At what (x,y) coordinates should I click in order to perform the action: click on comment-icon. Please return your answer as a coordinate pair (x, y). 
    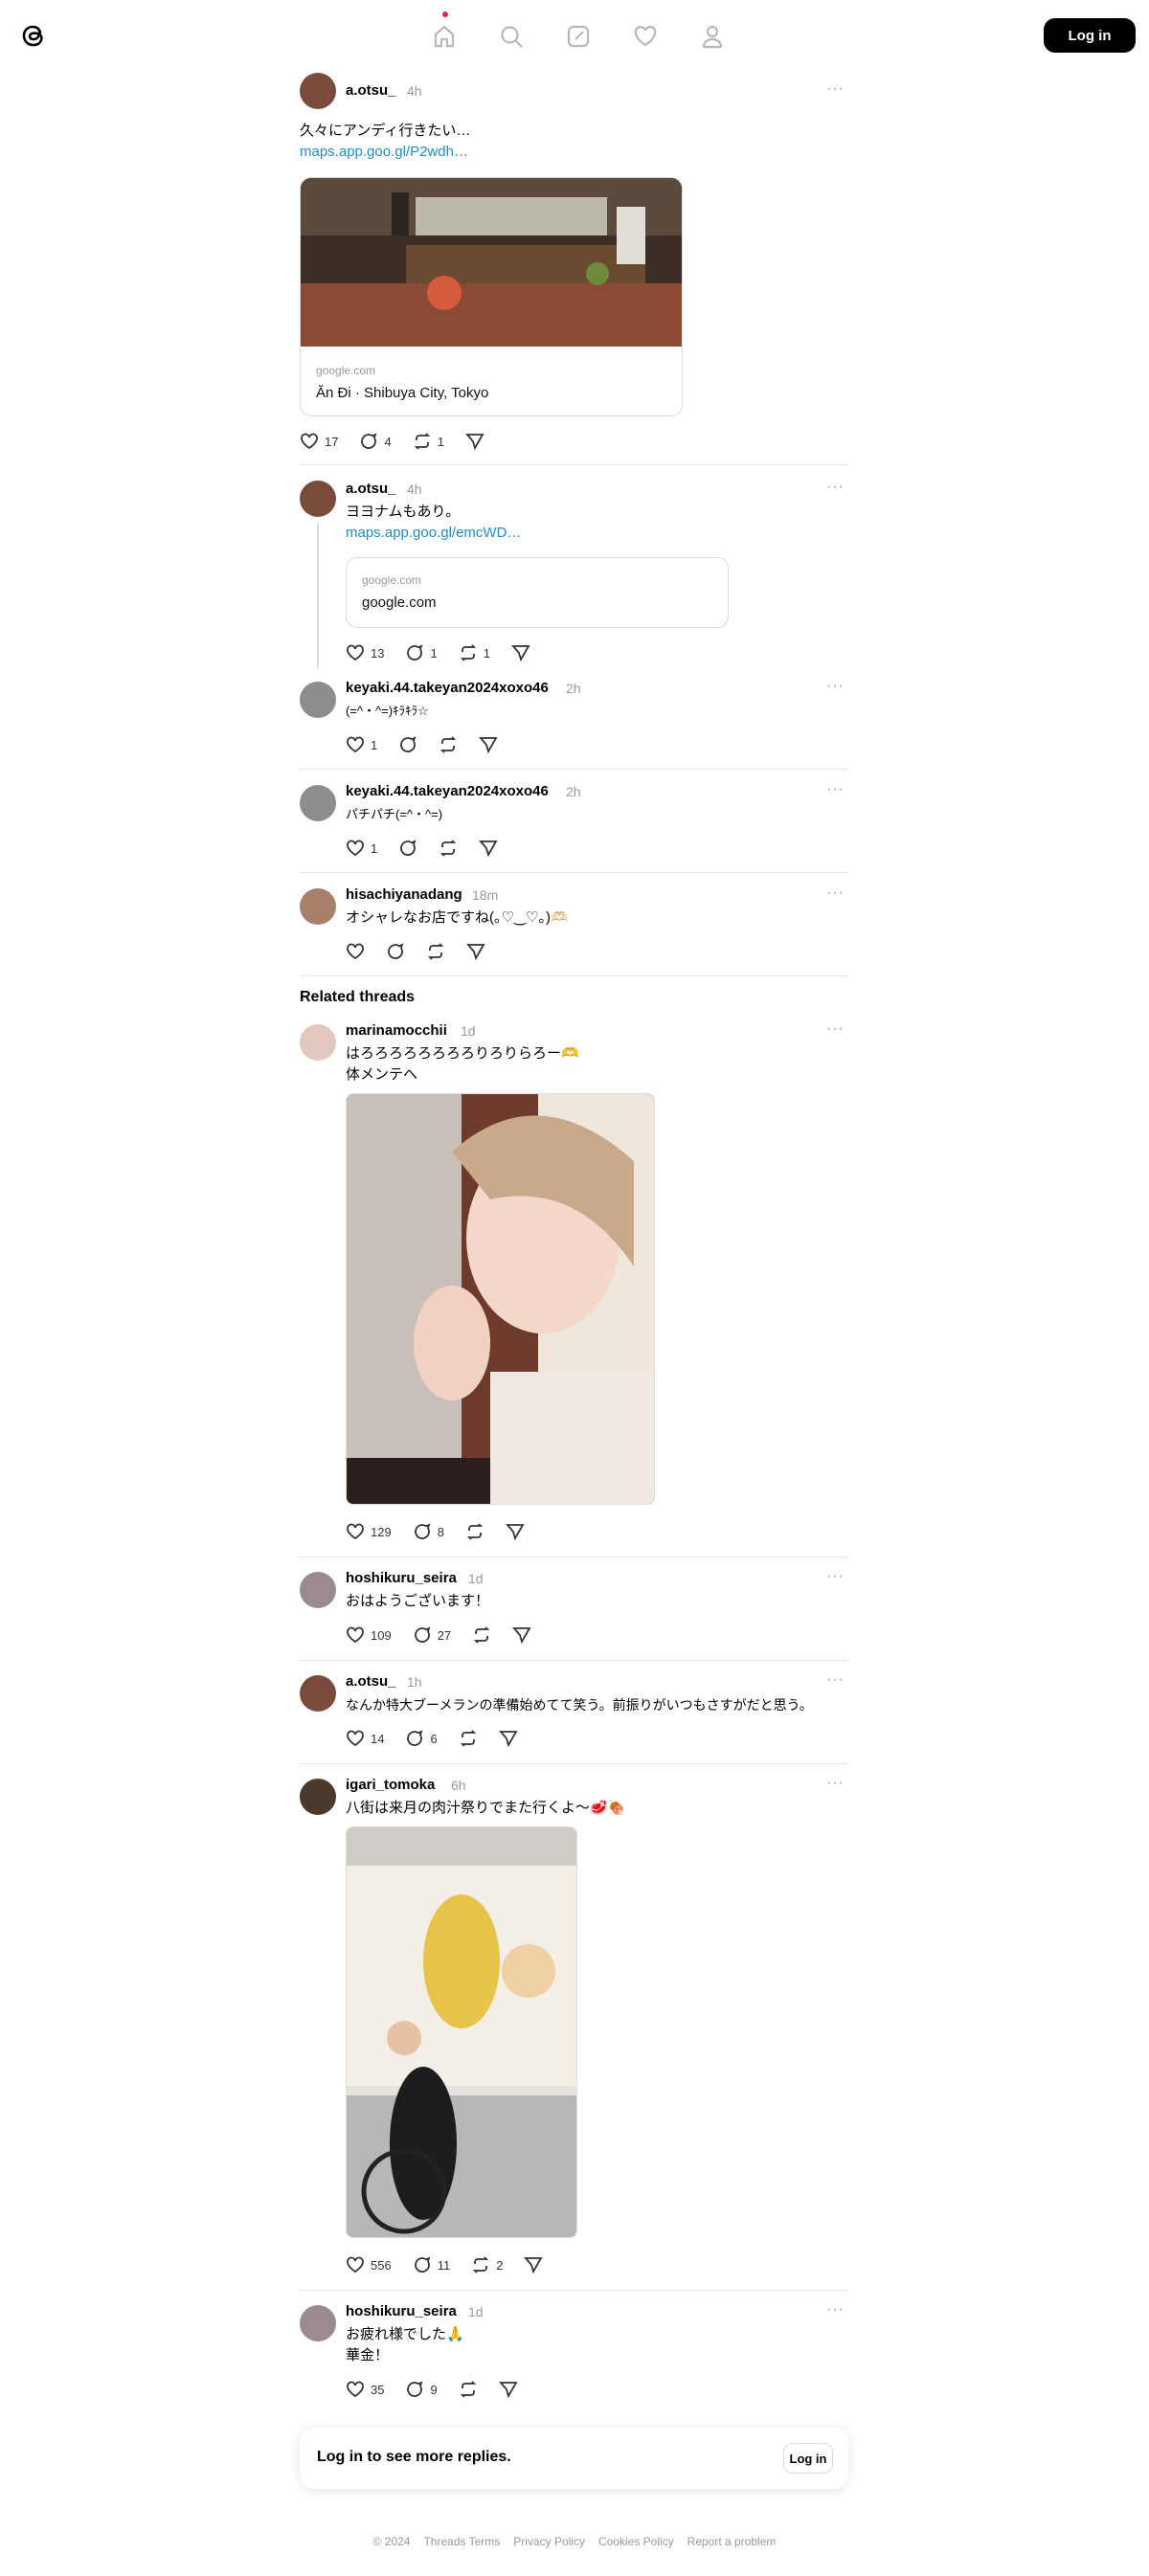
    Looking at the image, I should click on (423, 1531).